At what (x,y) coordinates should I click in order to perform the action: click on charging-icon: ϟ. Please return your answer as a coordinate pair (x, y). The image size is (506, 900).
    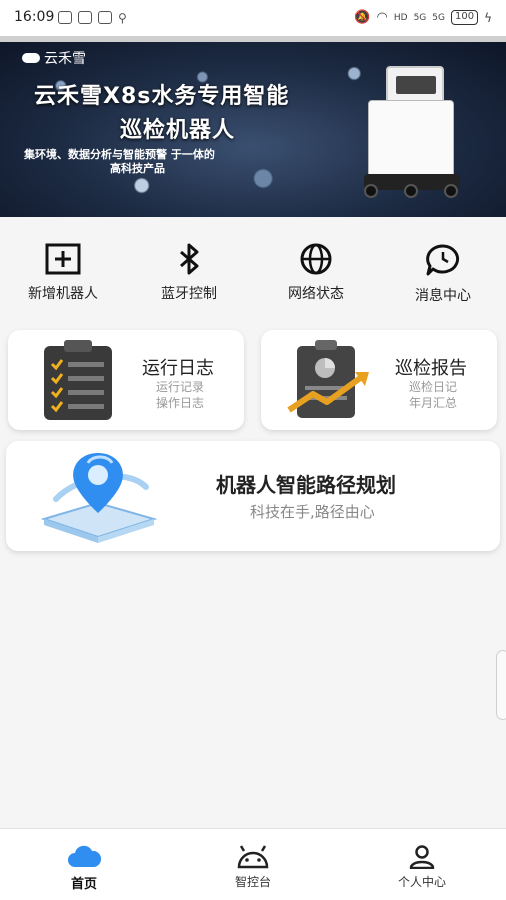
    Looking at the image, I should click on (488, 17).